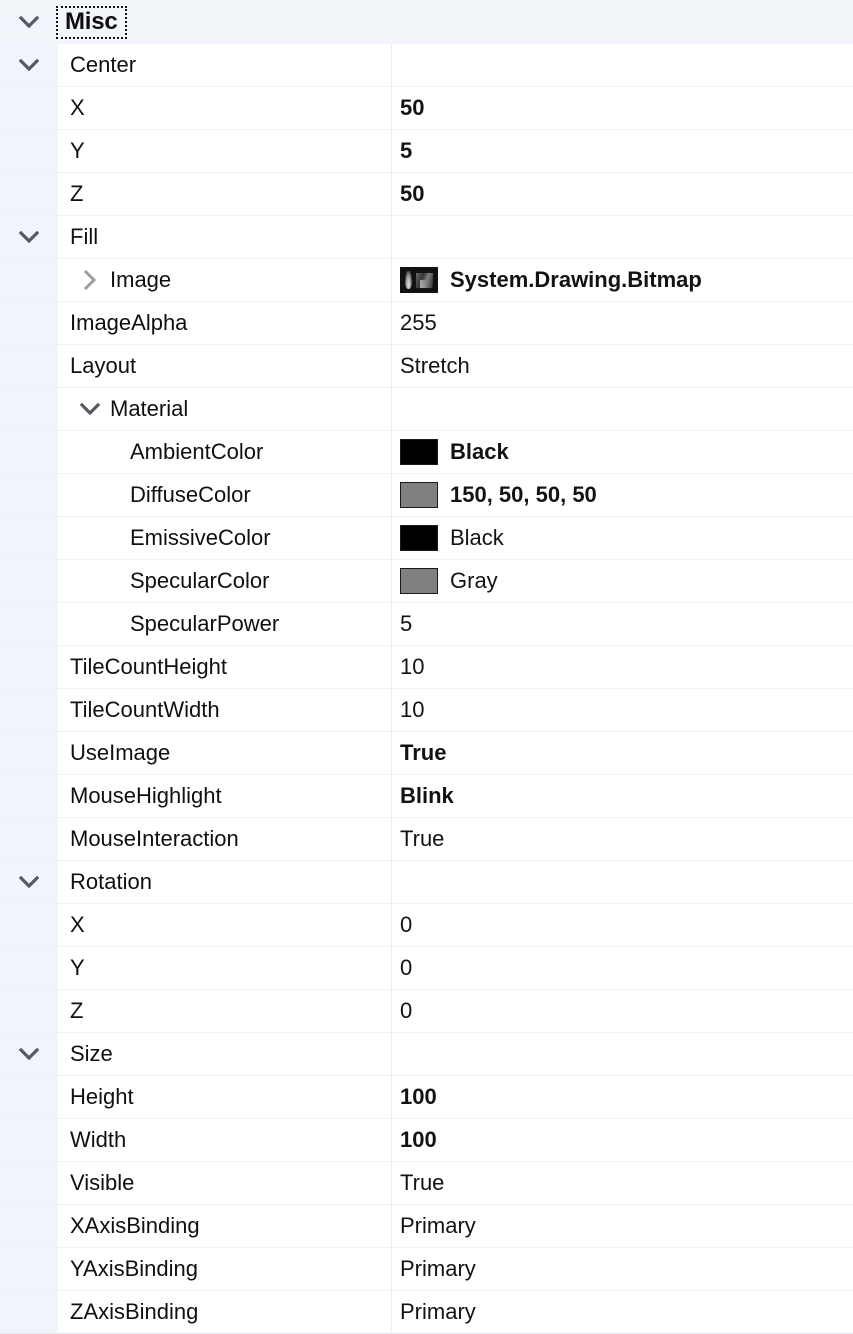 This screenshot has height=1334, width=853. What do you see at coordinates (225, 796) in the screenshot?
I see `property-name-cell: MouseHighlight` at bounding box center [225, 796].